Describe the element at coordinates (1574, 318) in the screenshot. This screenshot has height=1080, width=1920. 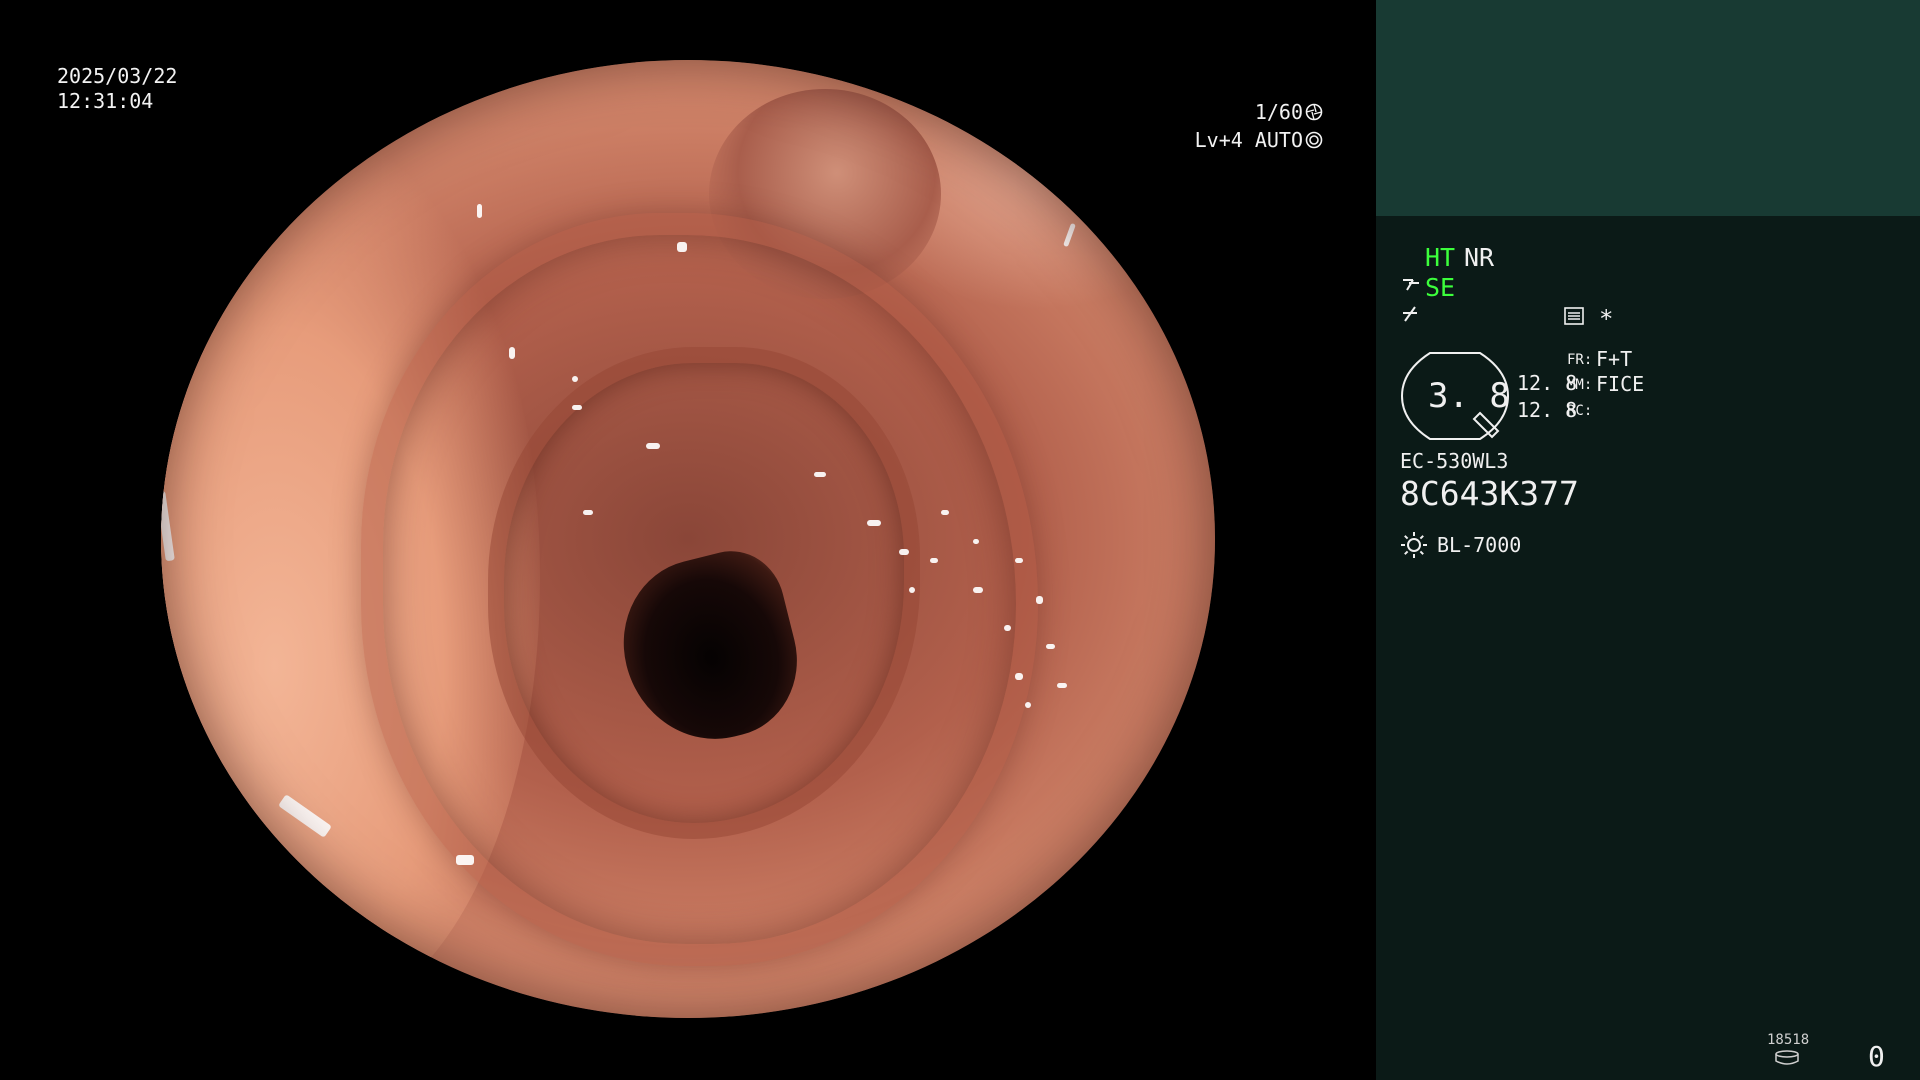
I see `record-memo-icon` at that location.